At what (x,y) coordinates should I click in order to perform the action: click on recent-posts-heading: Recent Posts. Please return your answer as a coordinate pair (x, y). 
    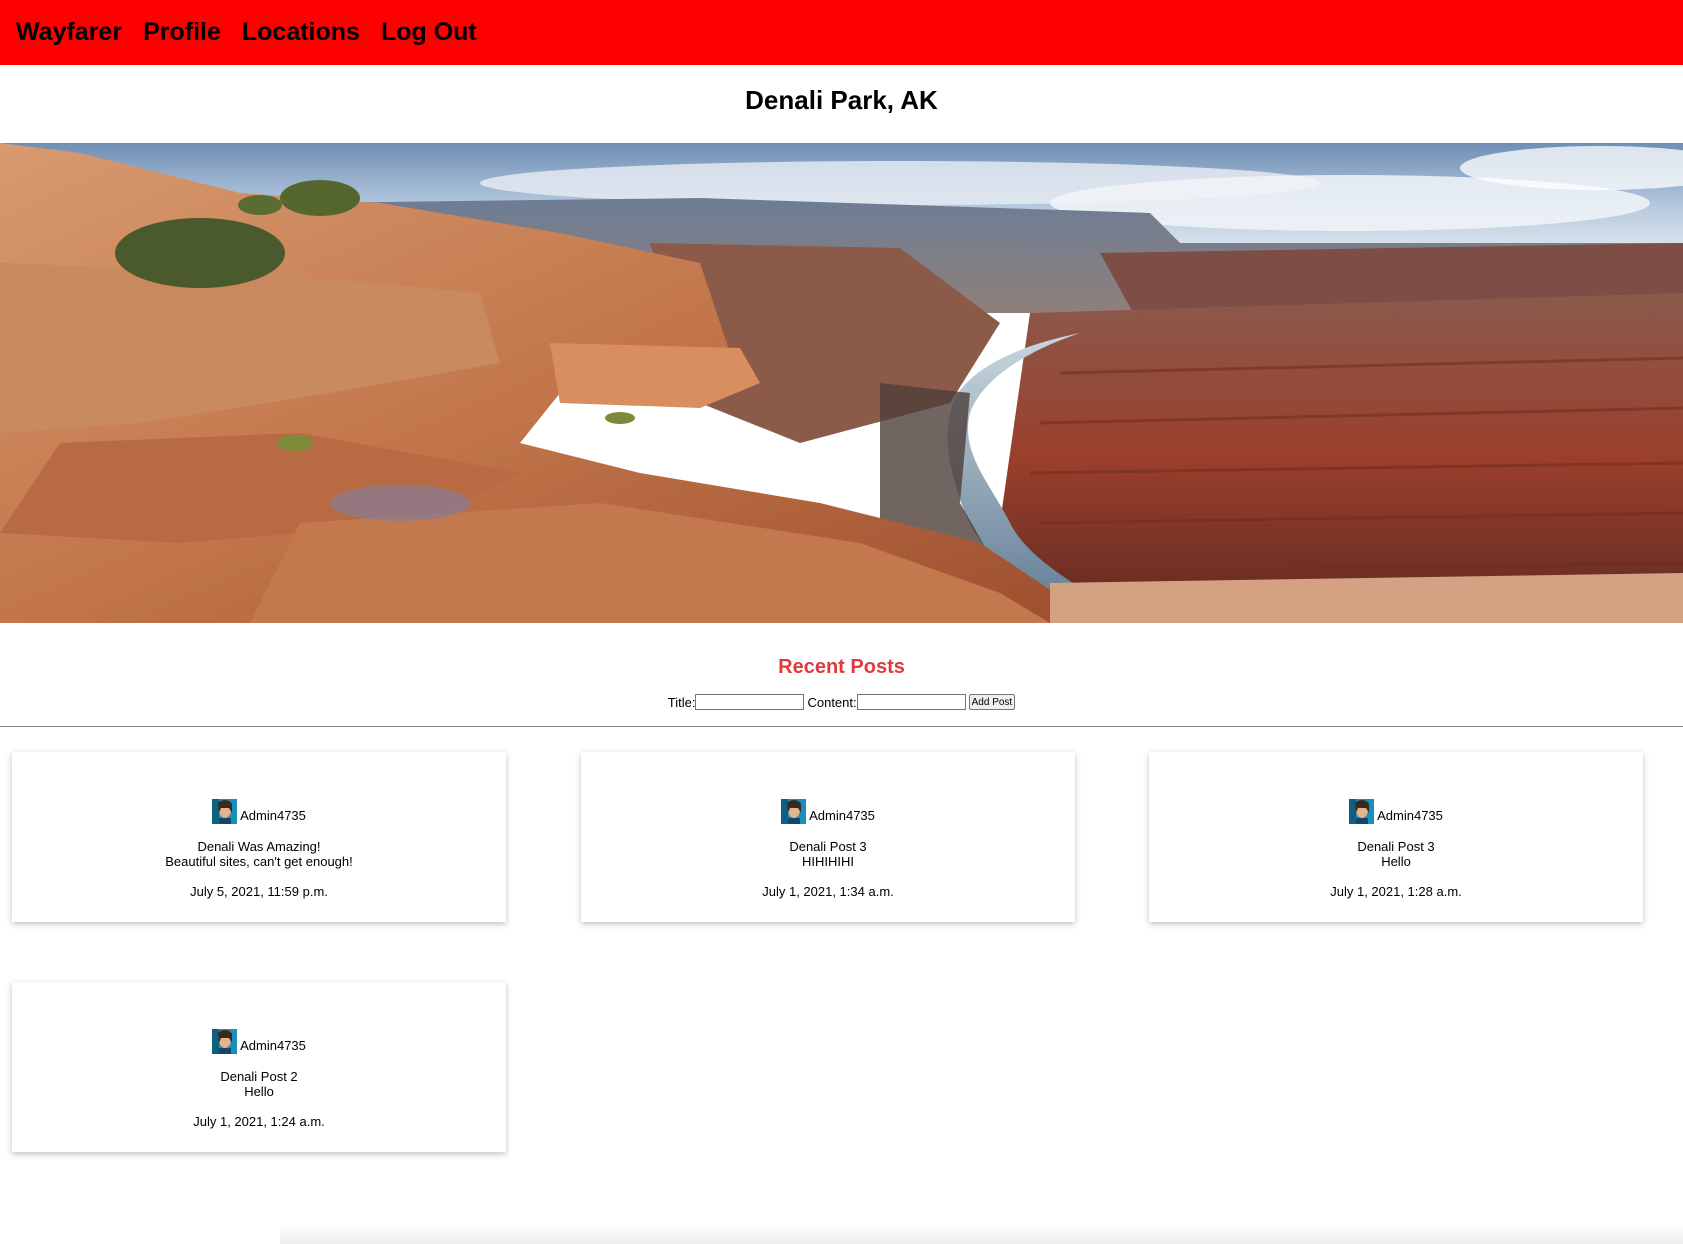
    Looking at the image, I should click on (841, 667).